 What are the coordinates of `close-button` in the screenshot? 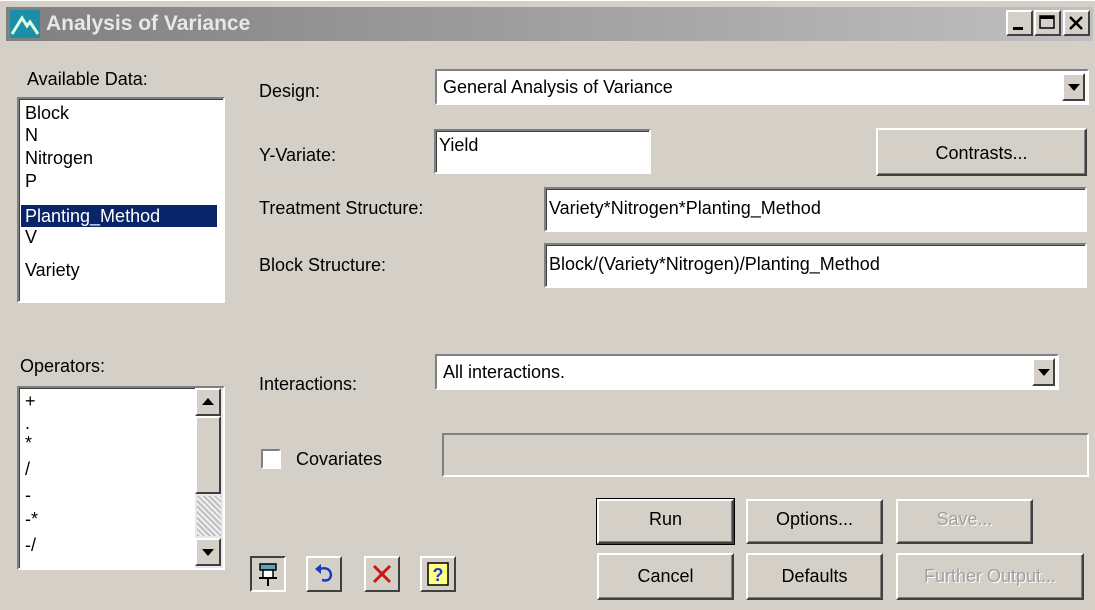 It's located at (1076, 23).